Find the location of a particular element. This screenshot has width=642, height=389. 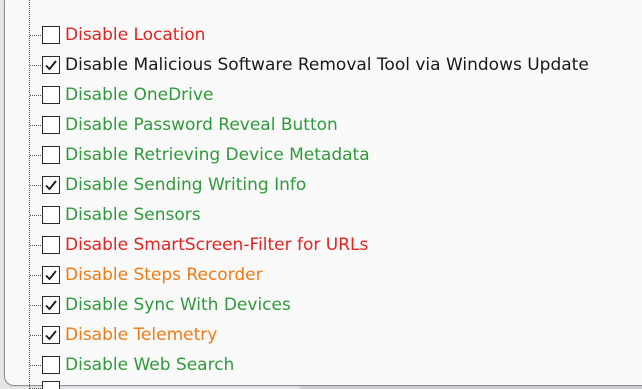

option-label: Disable Sync With Devices is located at coordinates (178, 305).